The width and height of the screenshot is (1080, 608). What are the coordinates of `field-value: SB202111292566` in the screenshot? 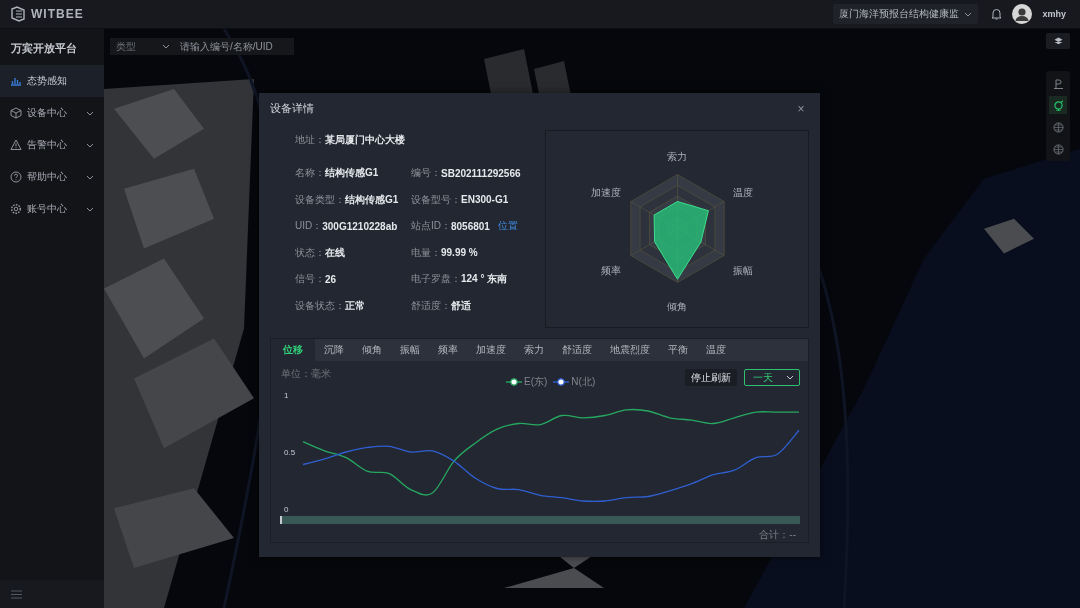 It's located at (481, 173).